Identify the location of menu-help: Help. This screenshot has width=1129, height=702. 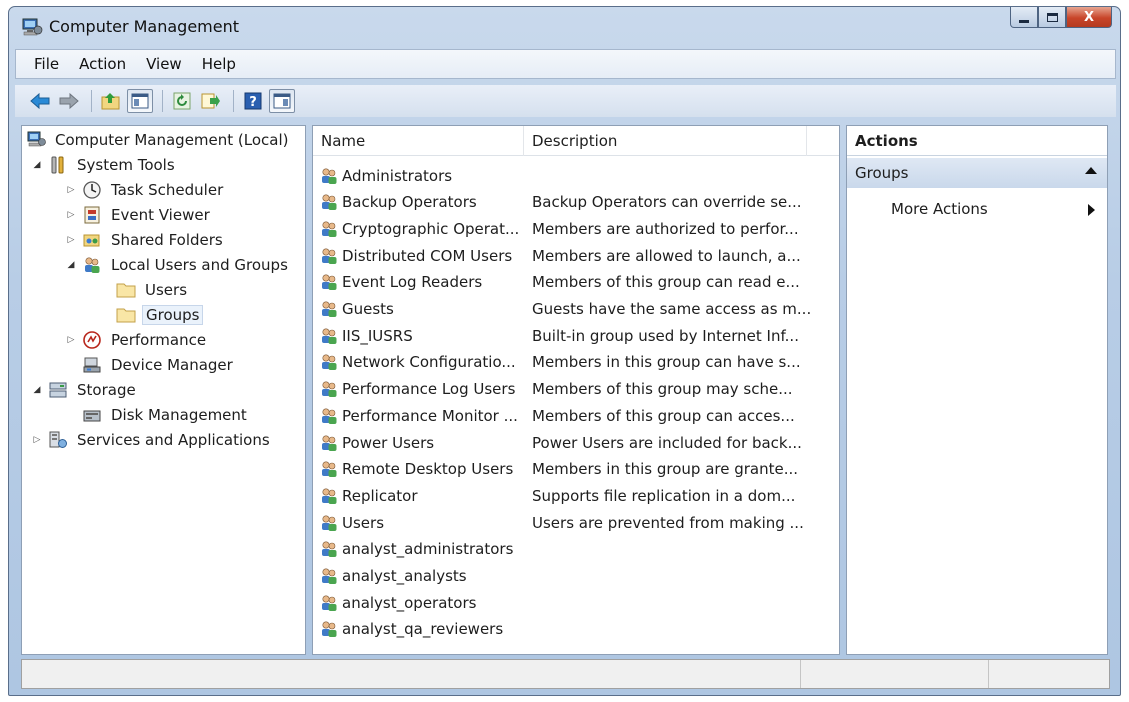
(219, 64).